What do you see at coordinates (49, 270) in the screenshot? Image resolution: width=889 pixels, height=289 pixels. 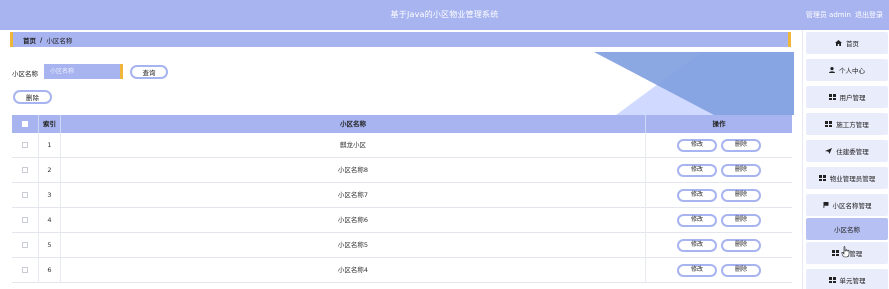 I see `row-index: 6` at bounding box center [49, 270].